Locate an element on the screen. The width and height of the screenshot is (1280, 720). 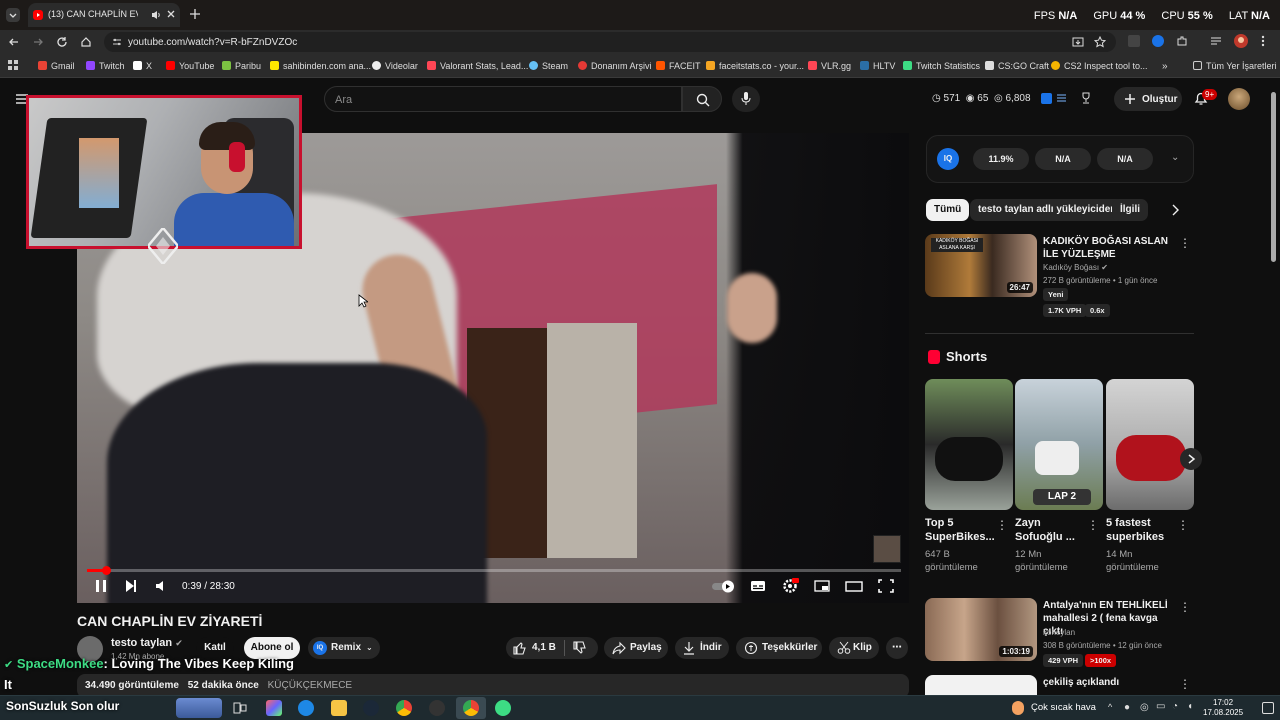
search-input: Ara is located at coordinates (503, 99).